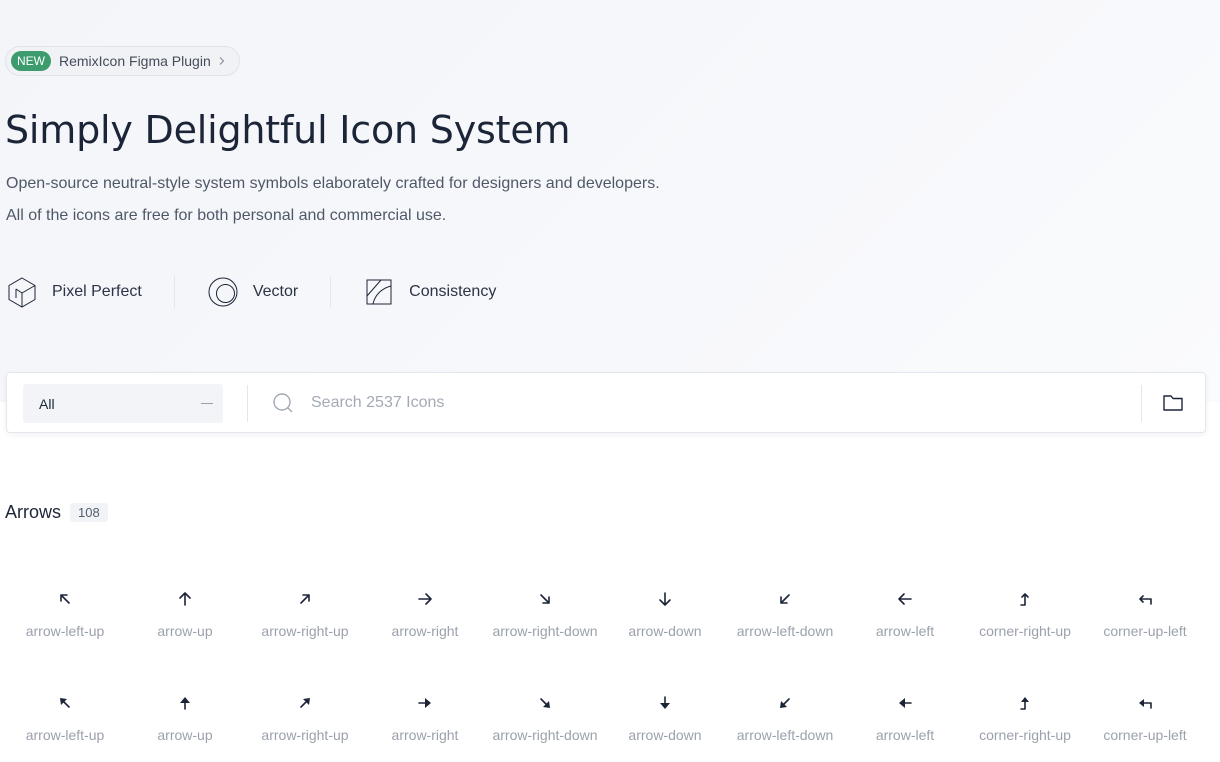 The image size is (1220, 762). I want to click on feature-vector: Vector, so click(252, 292).